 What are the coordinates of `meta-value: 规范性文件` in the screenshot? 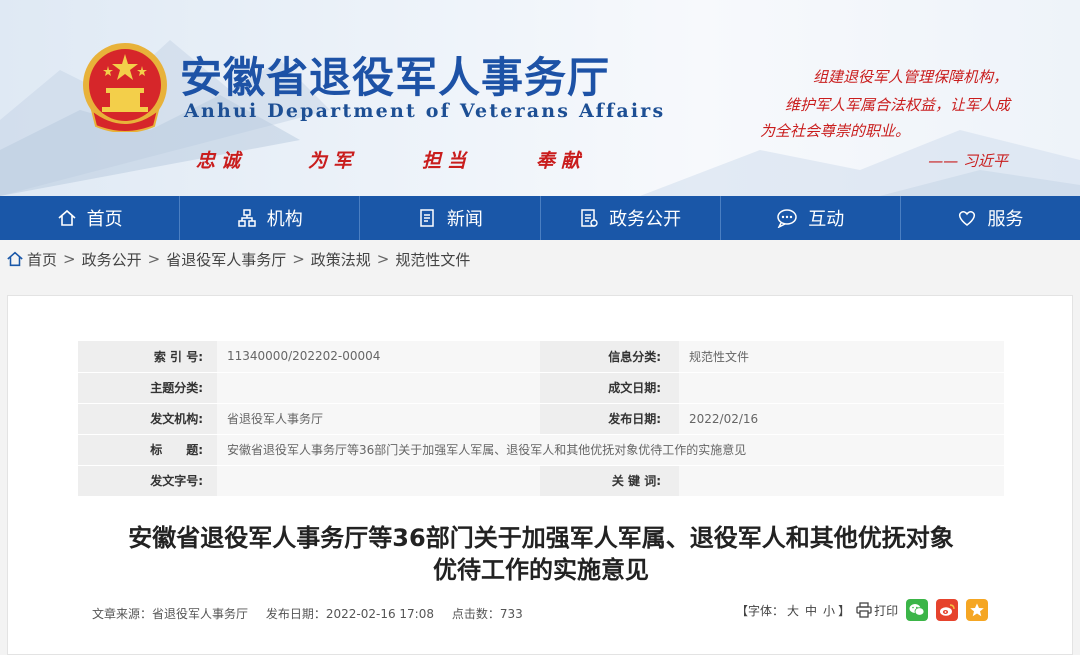 It's located at (841, 357).